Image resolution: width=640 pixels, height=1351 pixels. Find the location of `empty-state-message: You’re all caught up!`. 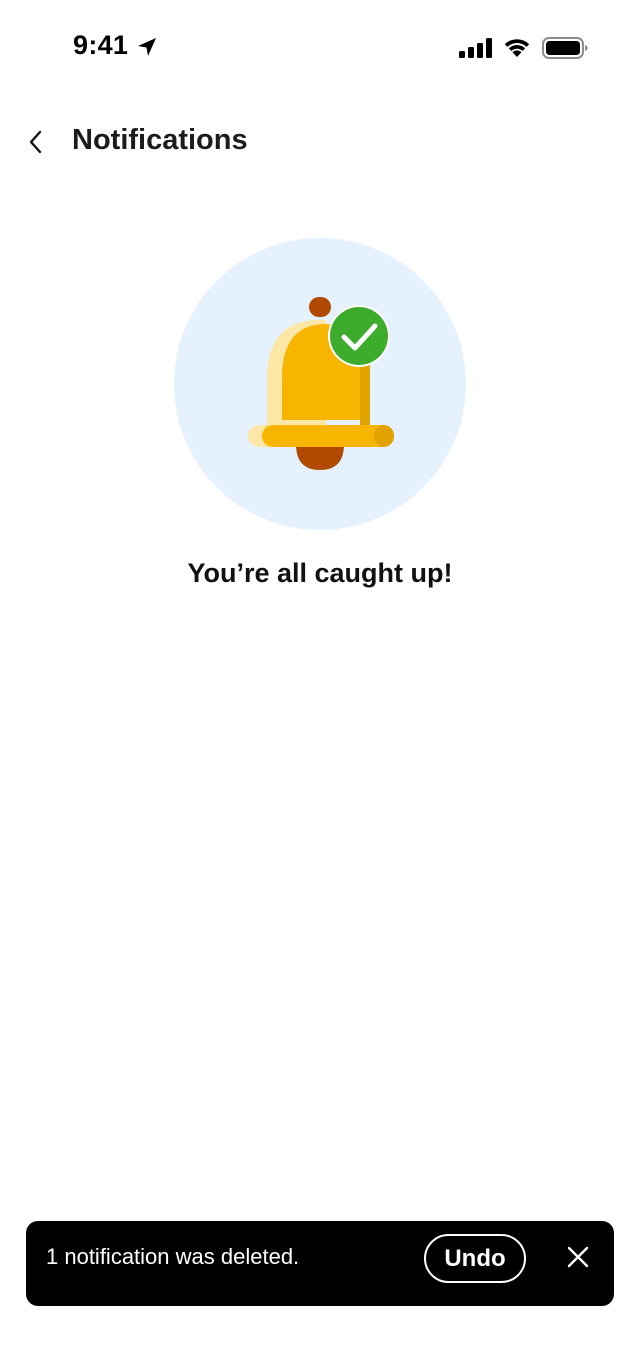

empty-state-message: You’re all caught up! is located at coordinates (320, 573).